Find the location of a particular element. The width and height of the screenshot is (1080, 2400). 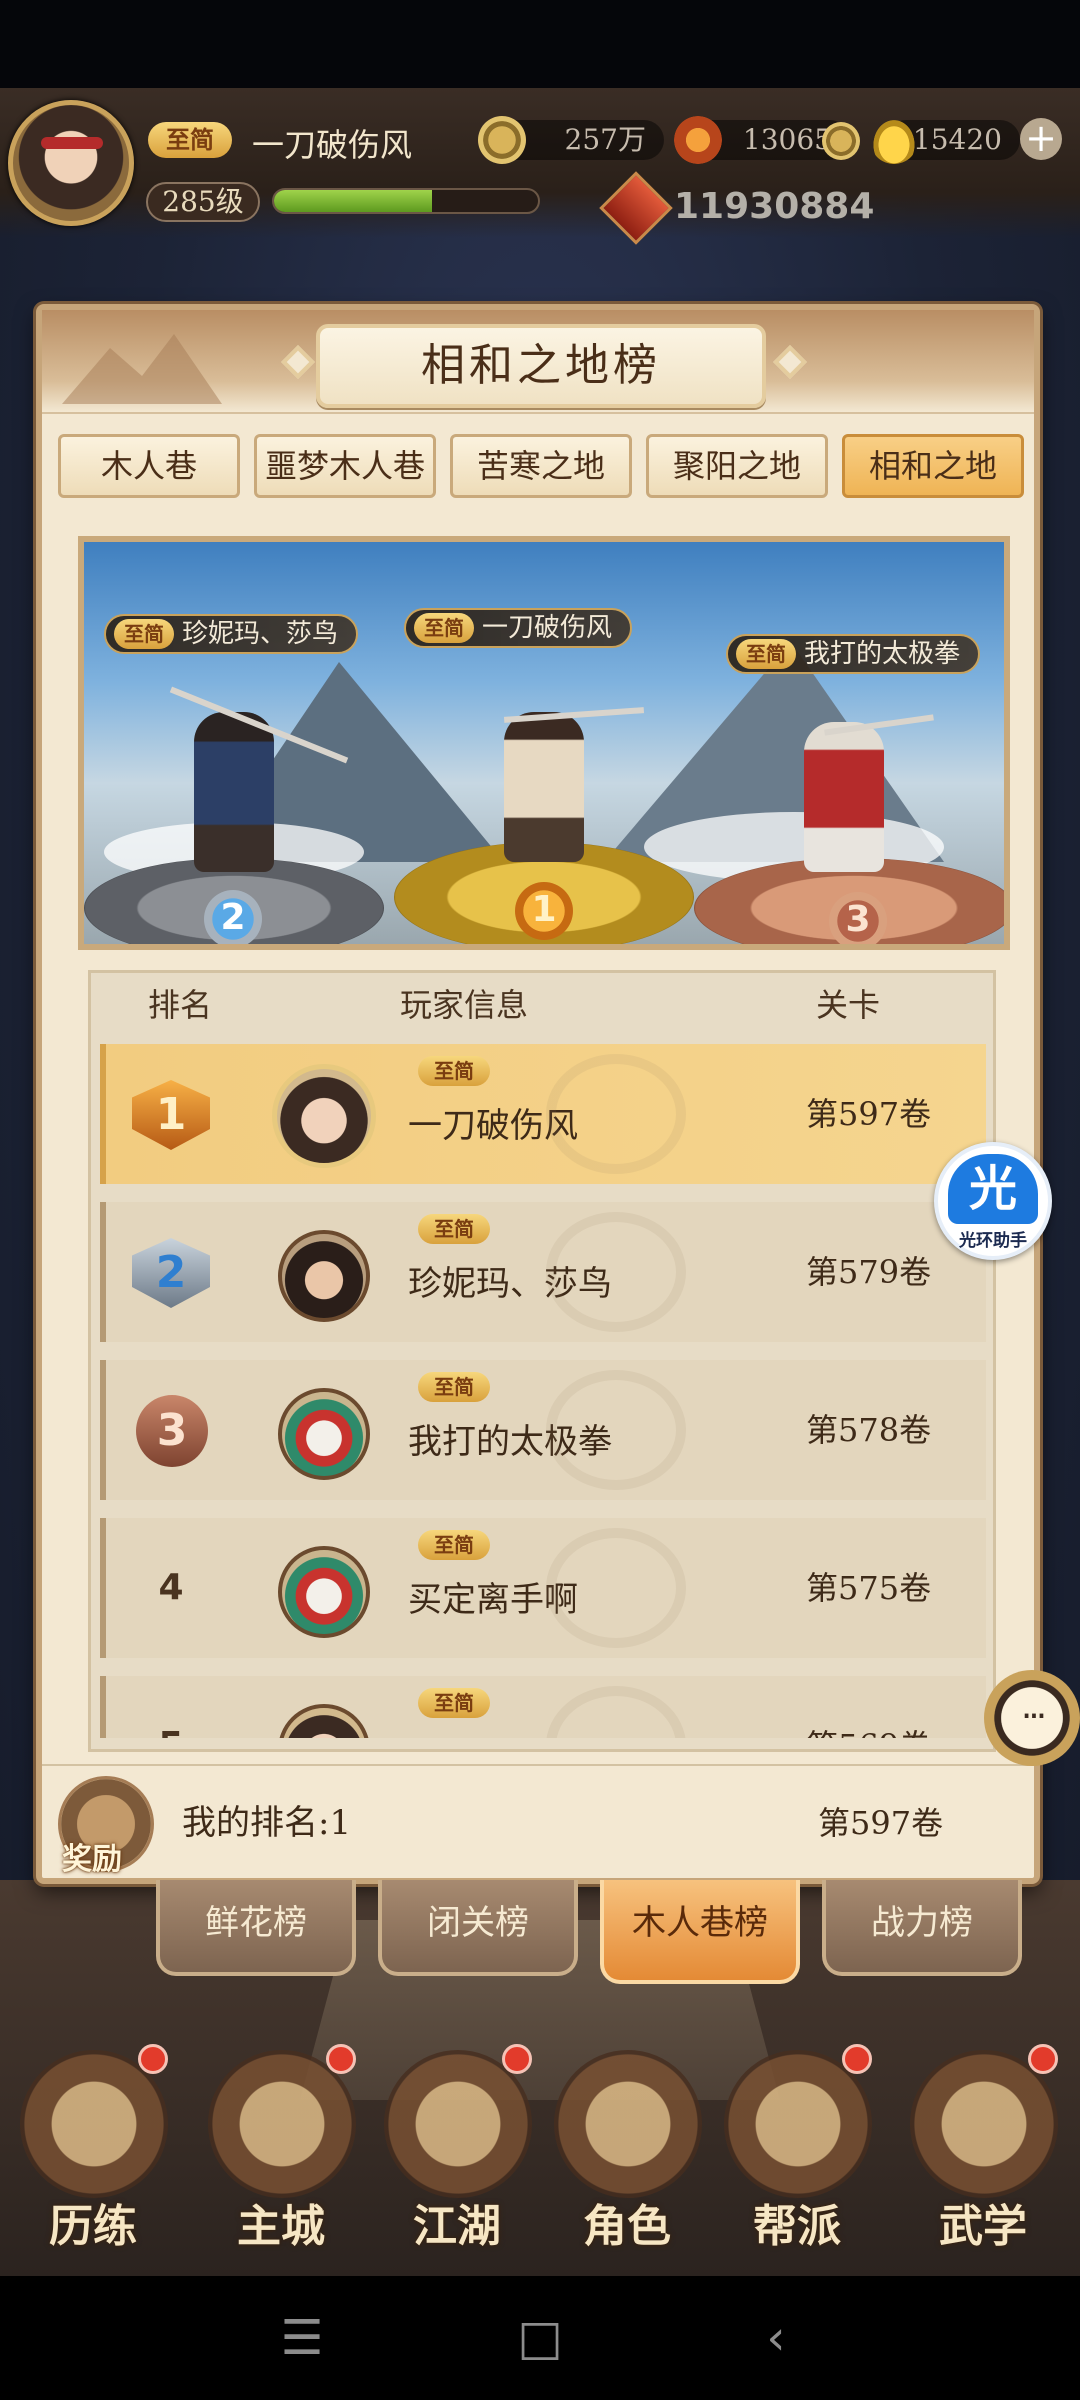

table-row: 4 至简 买定离手啊 第575卷 is located at coordinates (543, 1588).